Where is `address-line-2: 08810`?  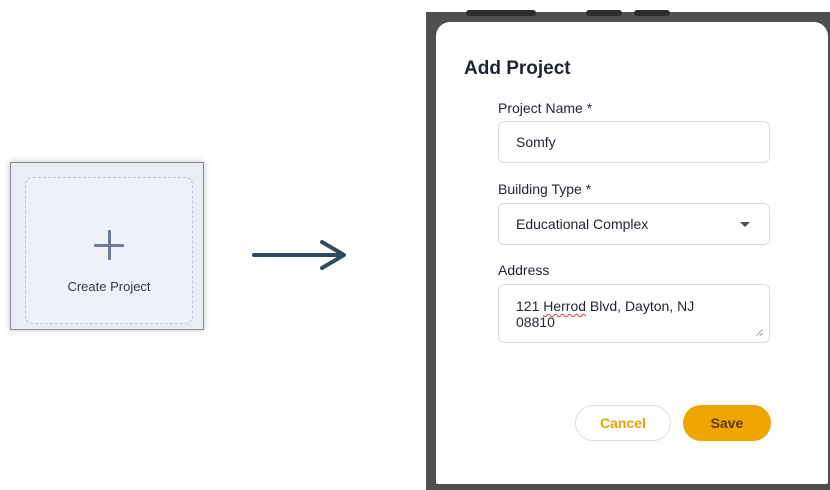 address-line-2: 08810 is located at coordinates (535, 322).